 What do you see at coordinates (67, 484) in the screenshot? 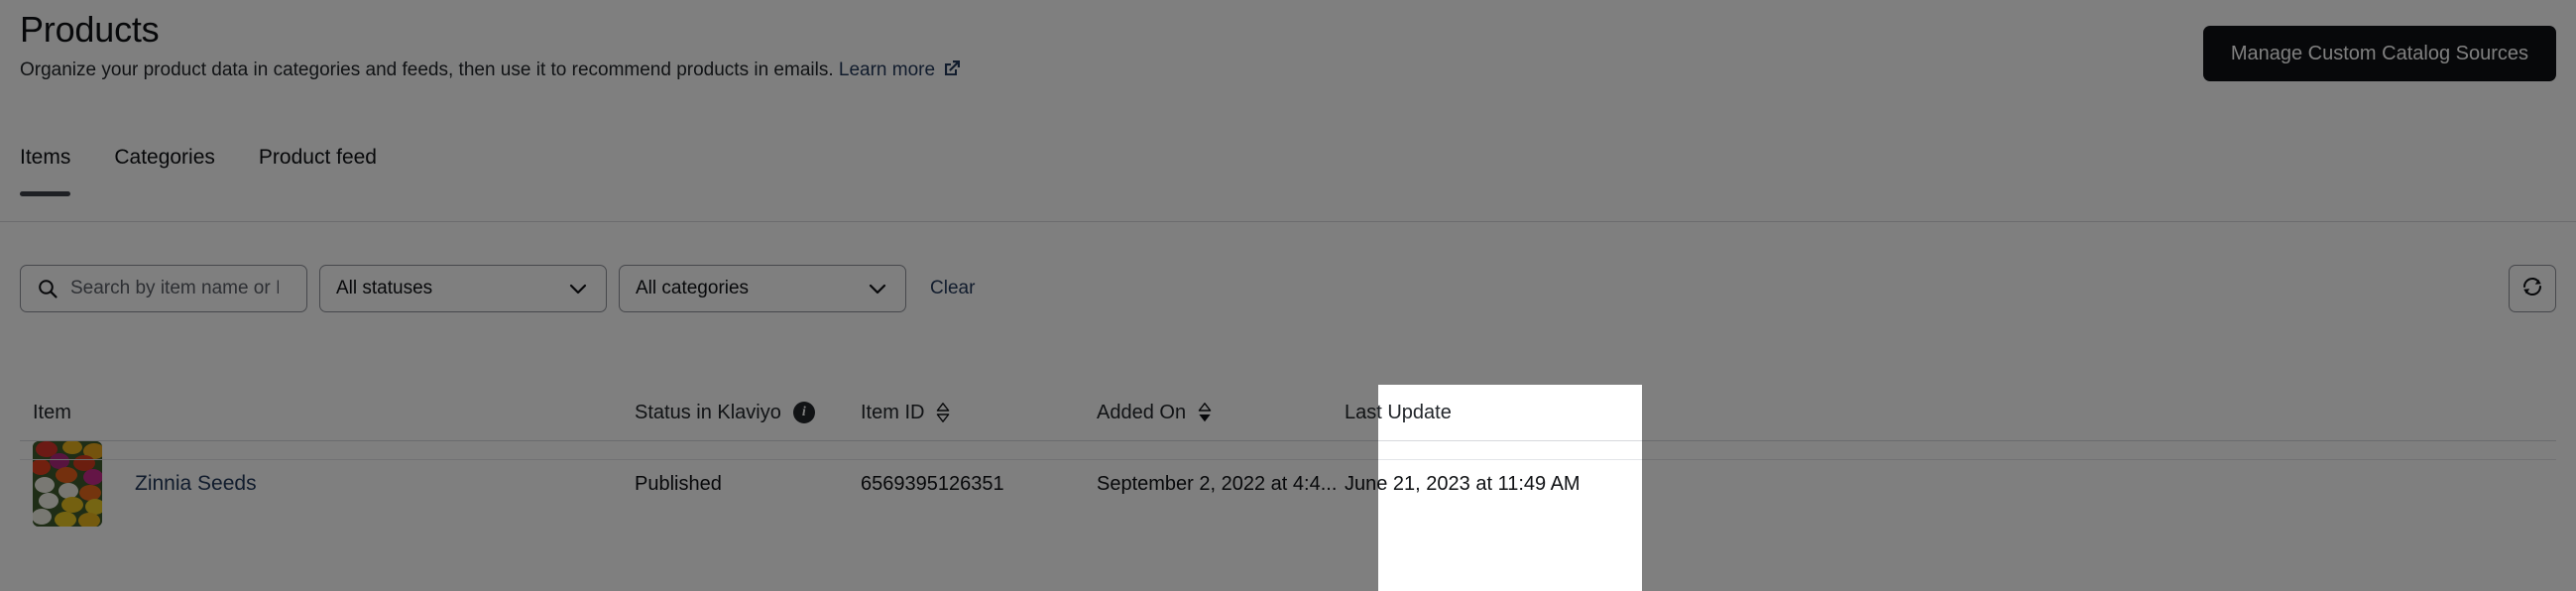
I see `product-thumbnail` at bounding box center [67, 484].